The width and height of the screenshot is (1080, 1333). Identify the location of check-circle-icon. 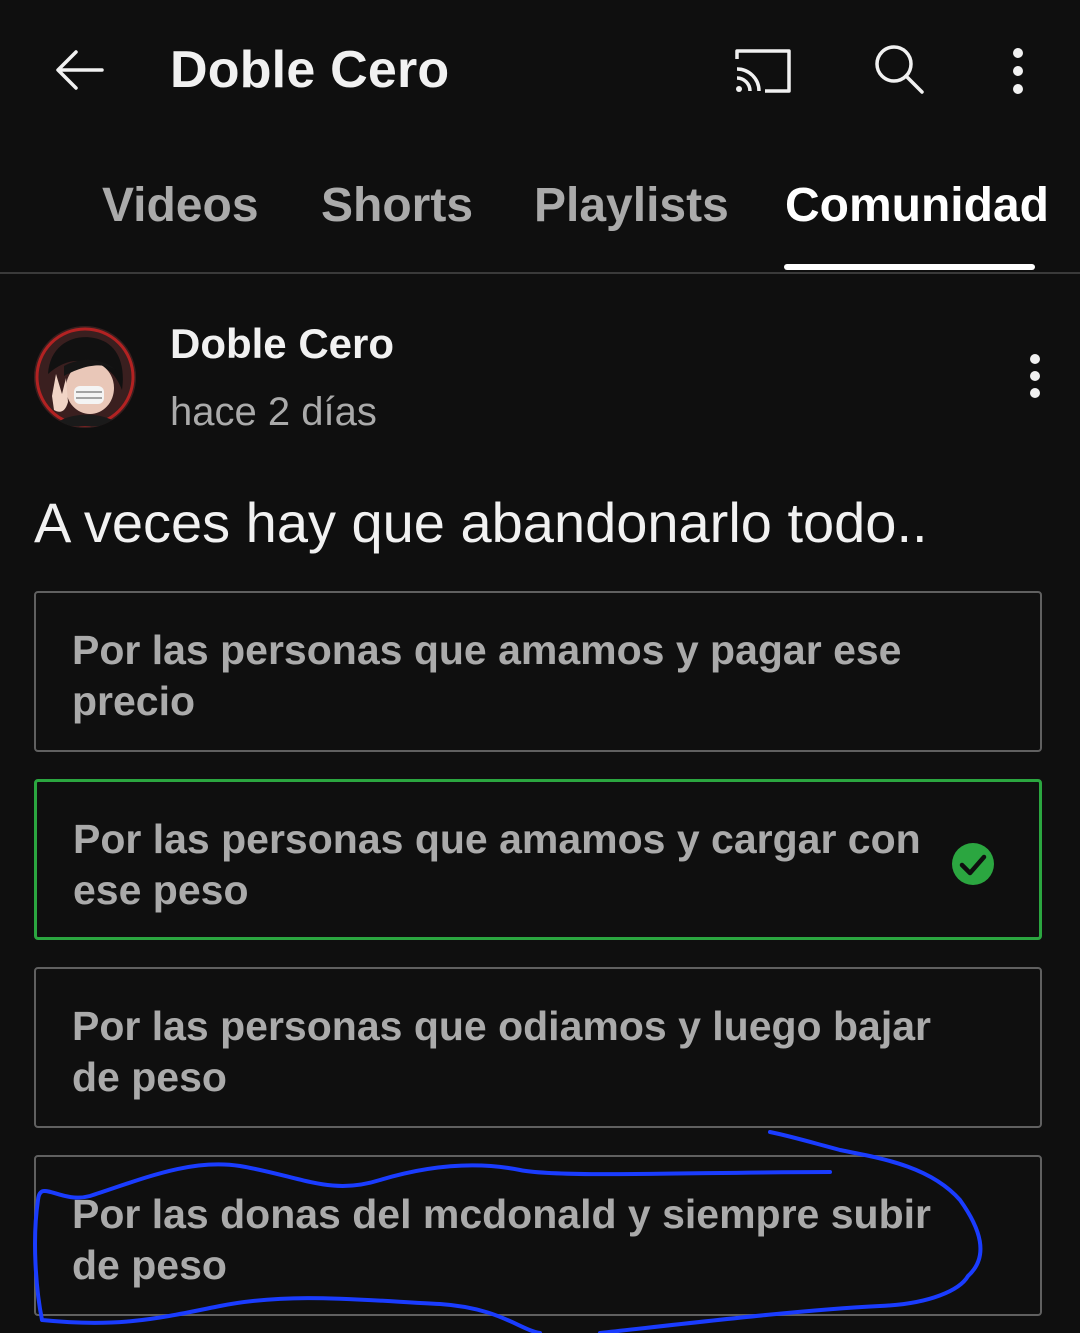
(973, 864).